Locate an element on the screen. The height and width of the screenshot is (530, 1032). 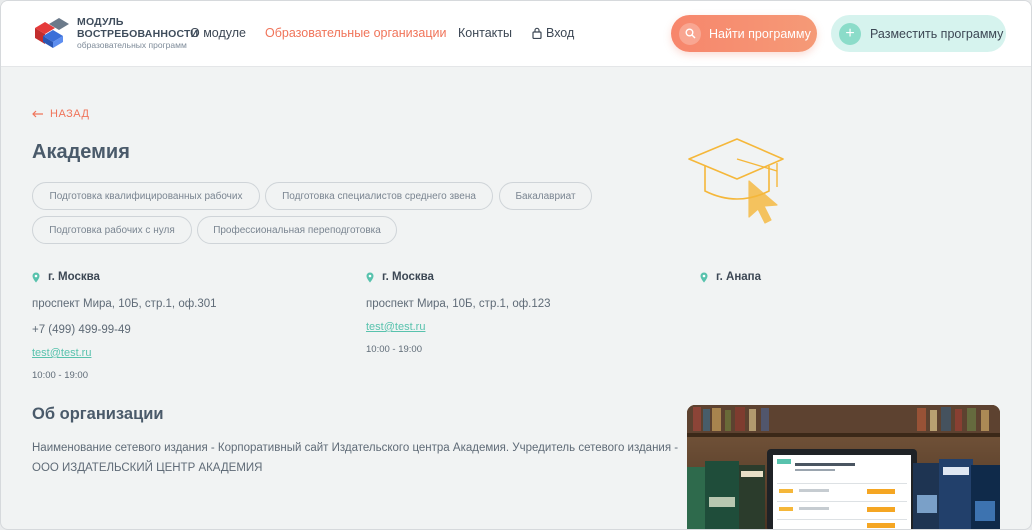
logo-title-2: ВОСТРЕБОВАННОСТИ is located at coordinates (138, 34).